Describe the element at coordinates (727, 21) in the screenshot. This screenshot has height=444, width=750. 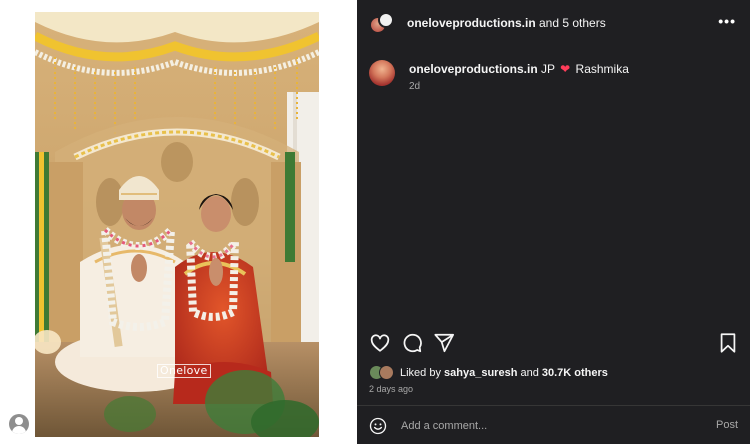
I see `more-options-icon: •••` at that location.